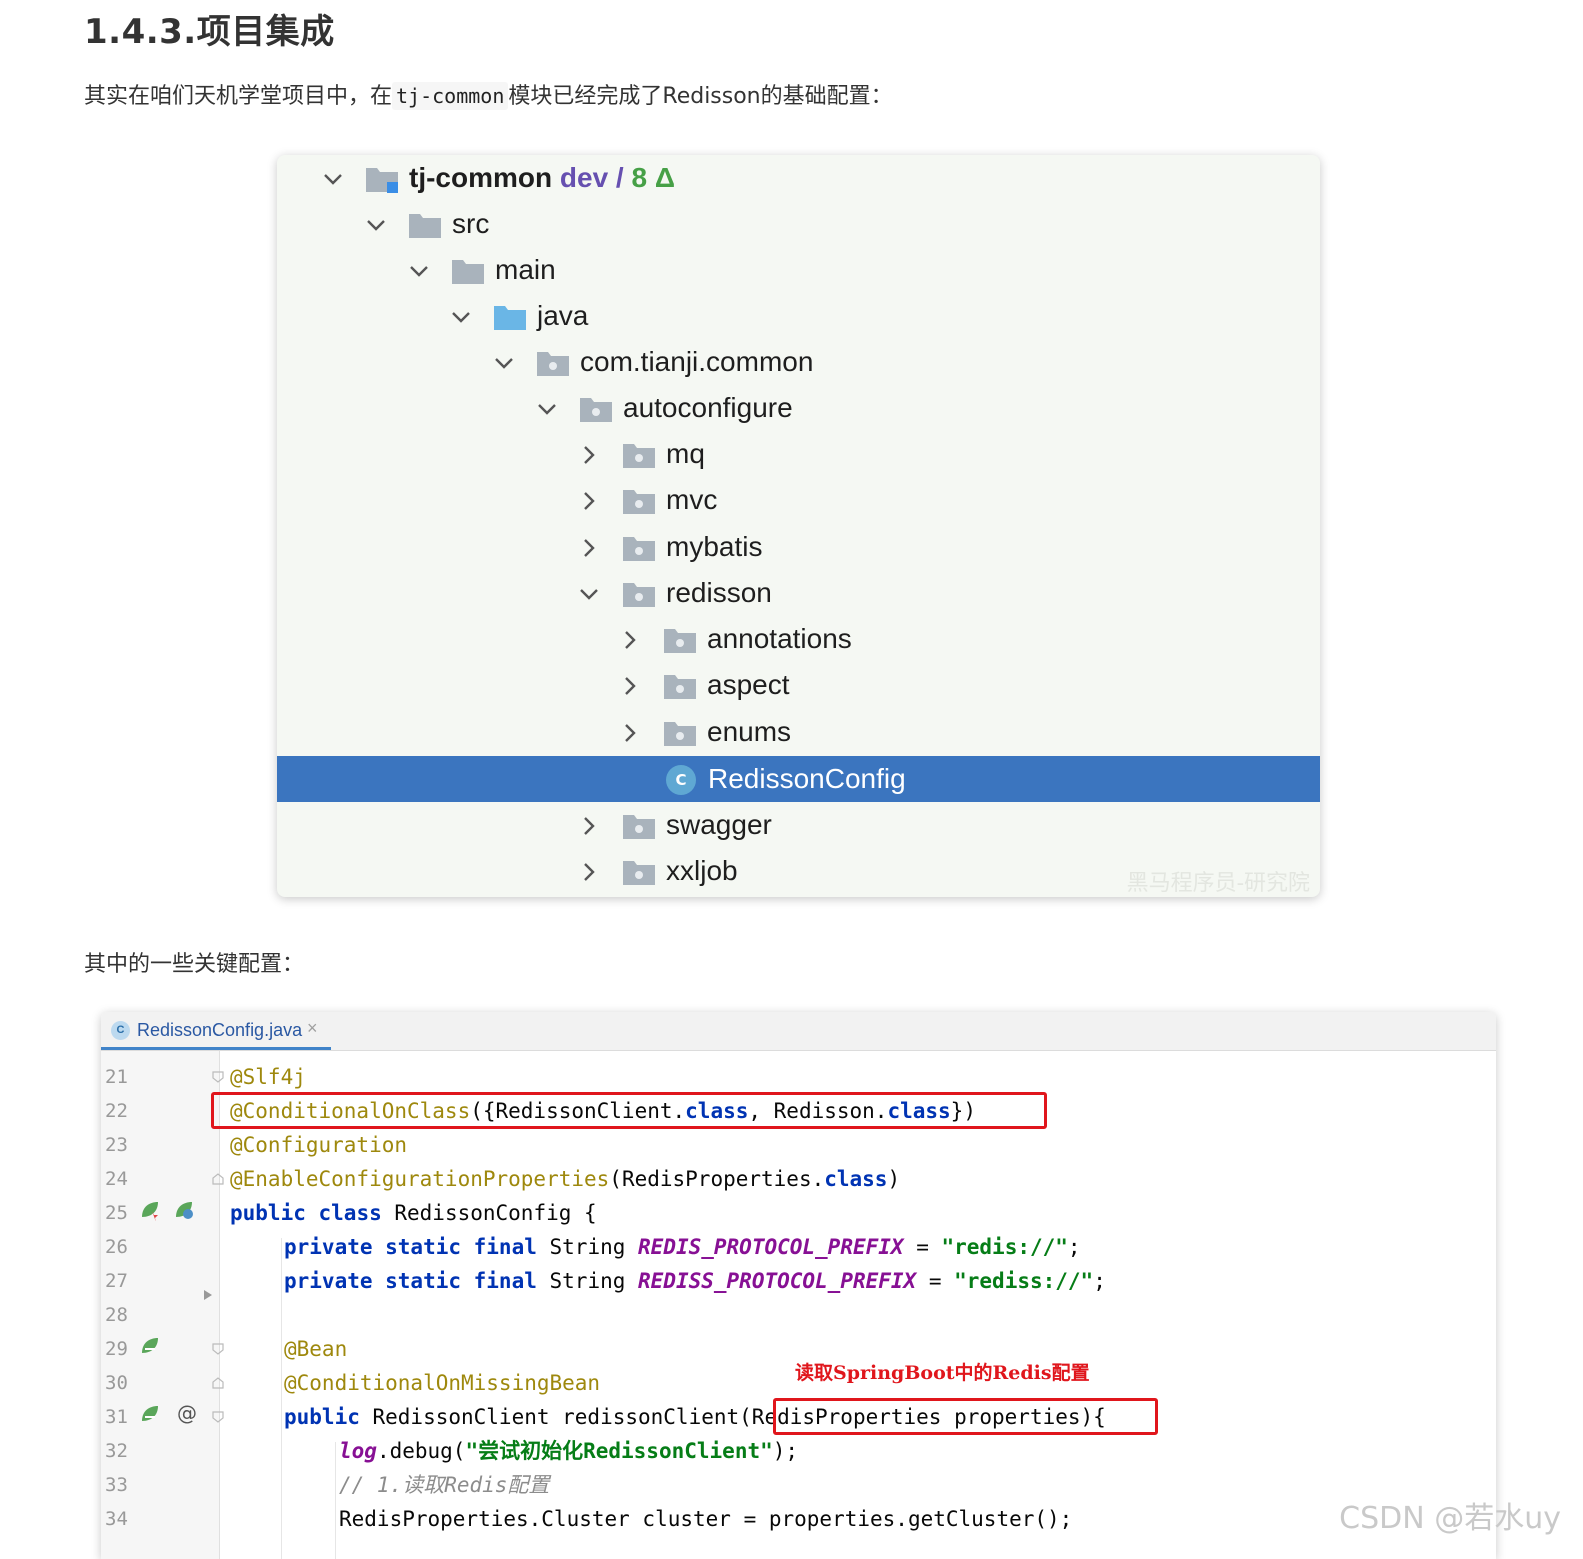  Describe the element at coordinates (798, 362) in the screenshot. I see `tree-row-package: com.tianji.common` at that location.